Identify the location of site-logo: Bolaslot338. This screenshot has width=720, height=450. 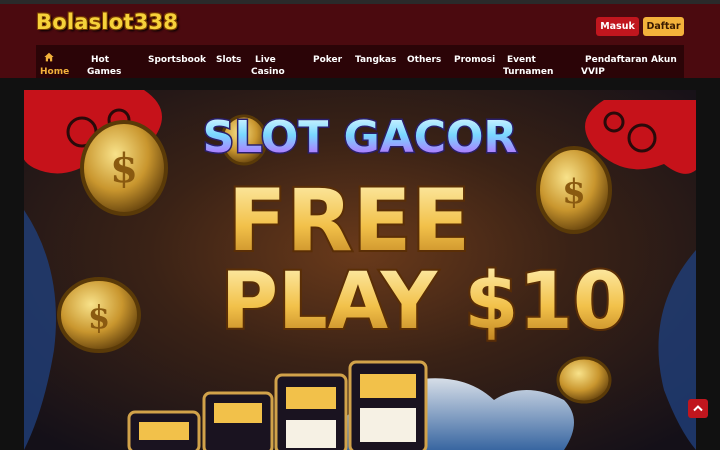
(107, 22).